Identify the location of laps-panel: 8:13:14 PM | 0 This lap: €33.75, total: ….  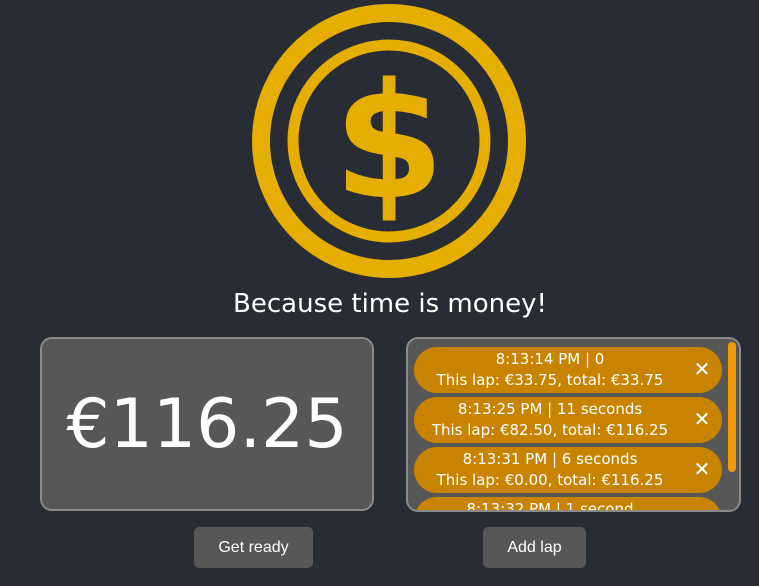
(573, 424).